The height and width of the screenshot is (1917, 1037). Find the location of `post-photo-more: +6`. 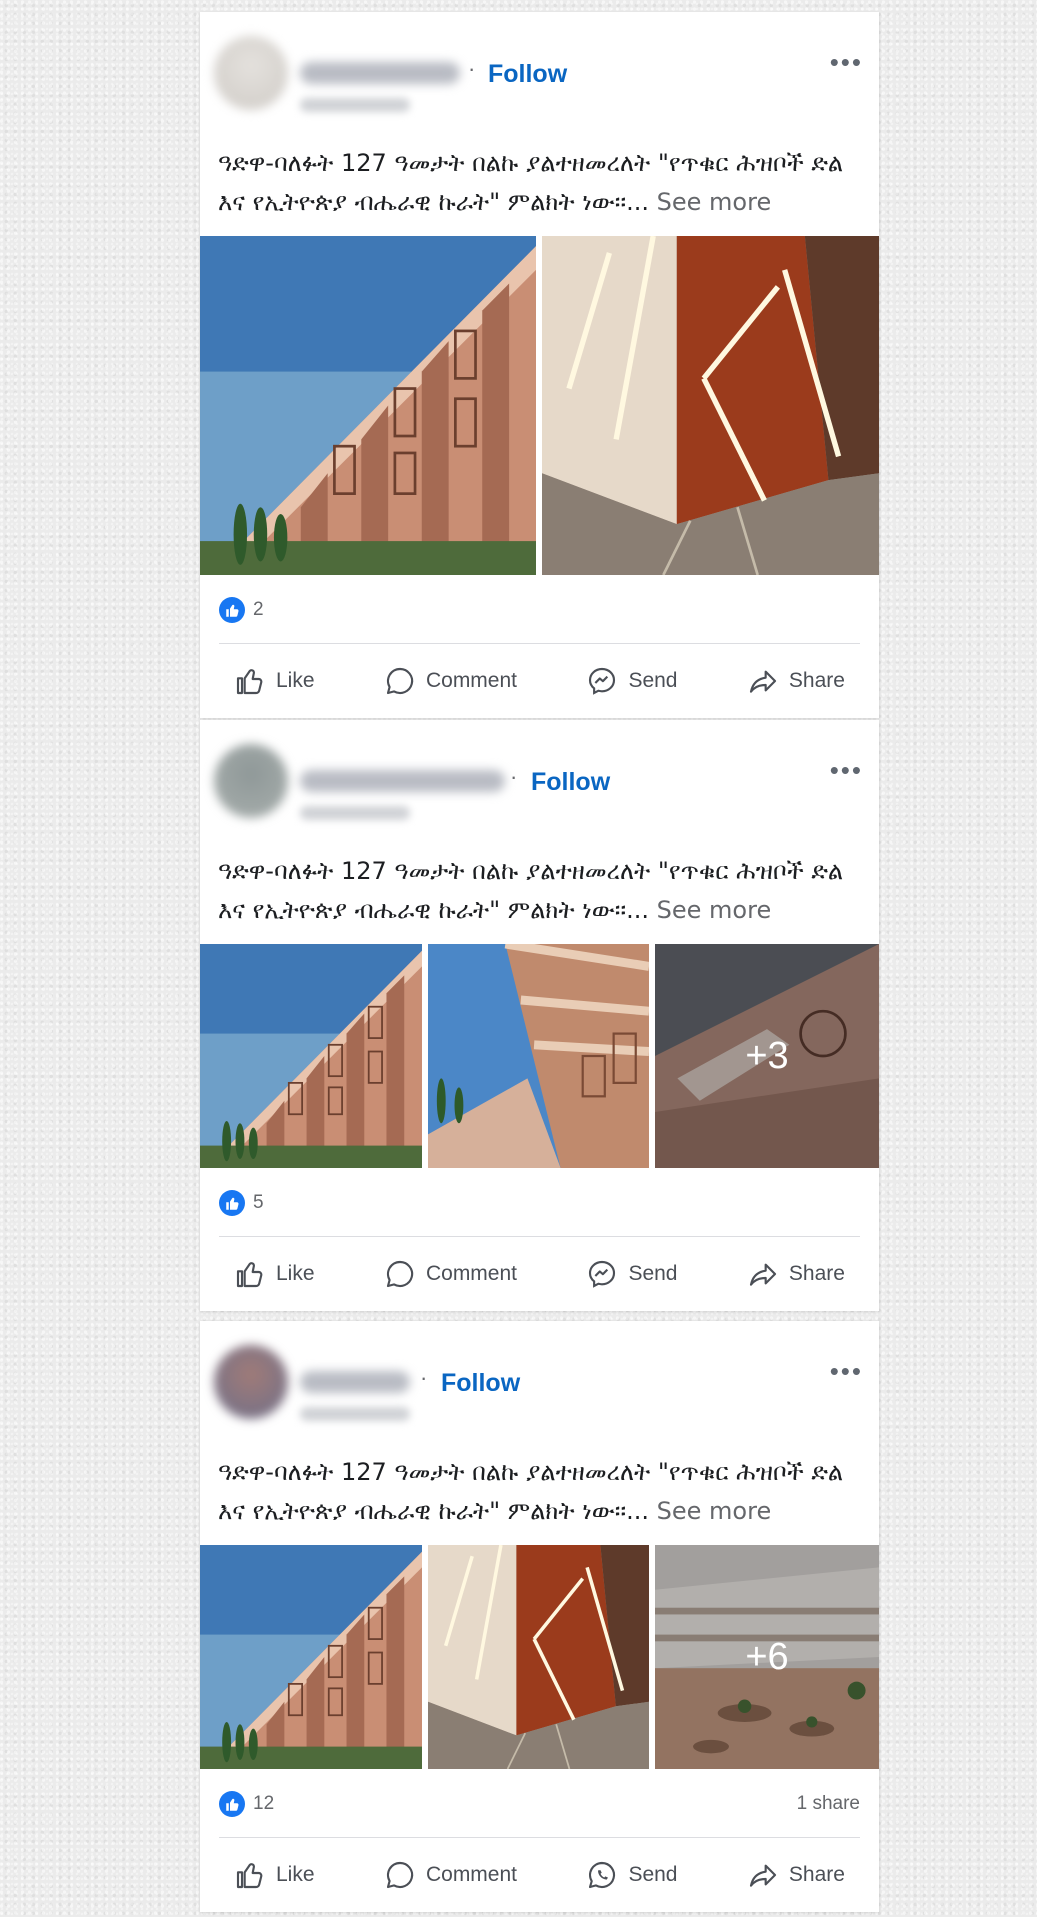

post-photo-more: +6 is located at coordinates (767, 1657).